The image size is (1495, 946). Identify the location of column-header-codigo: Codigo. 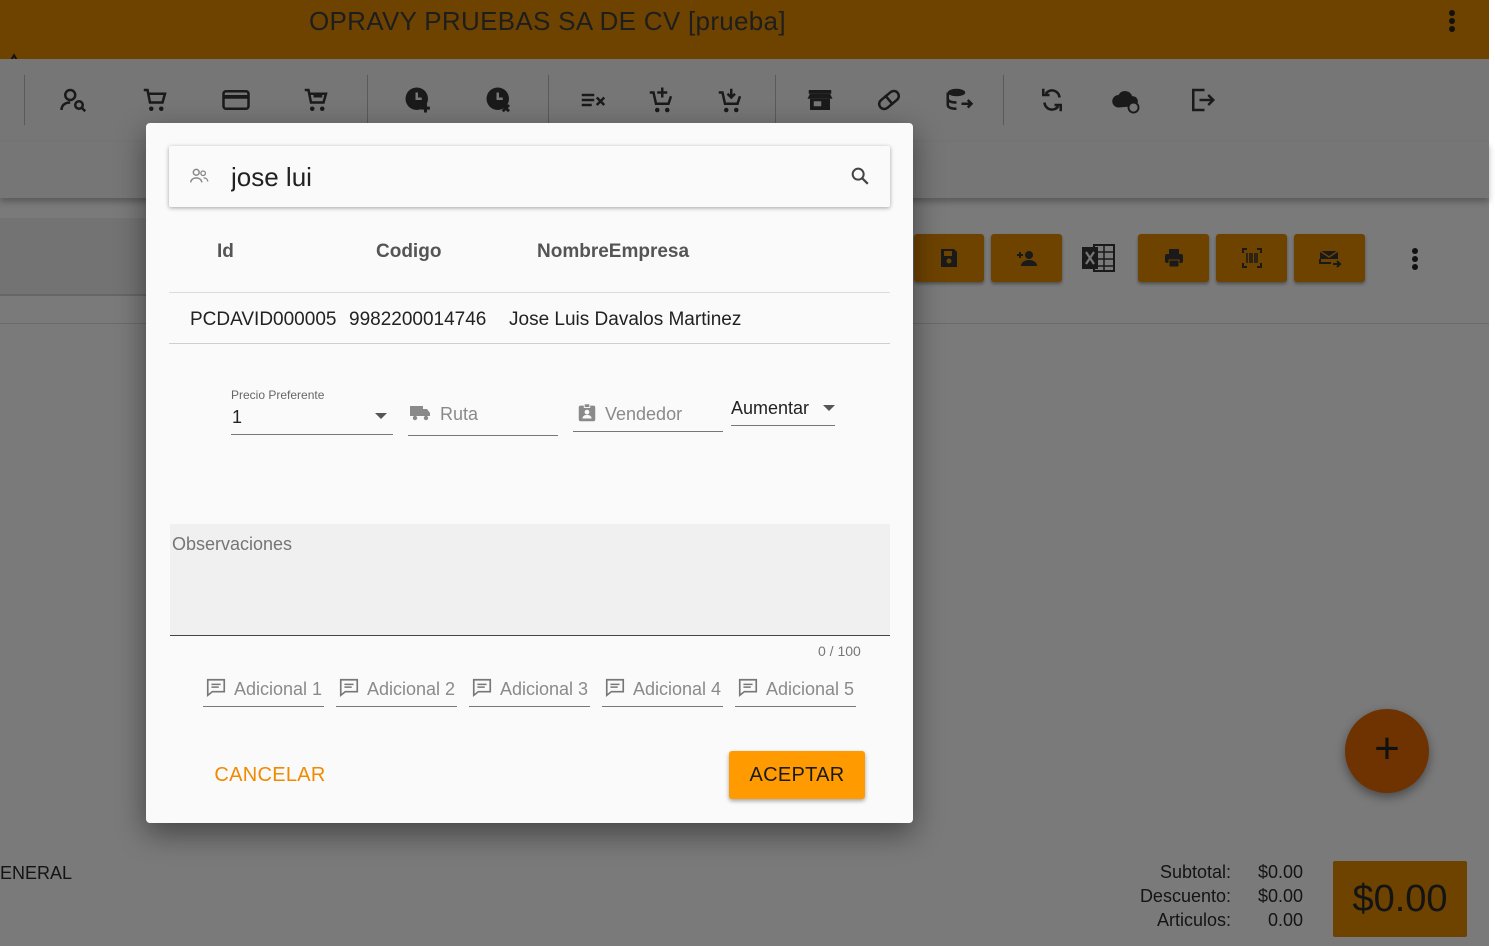
(408, 252).